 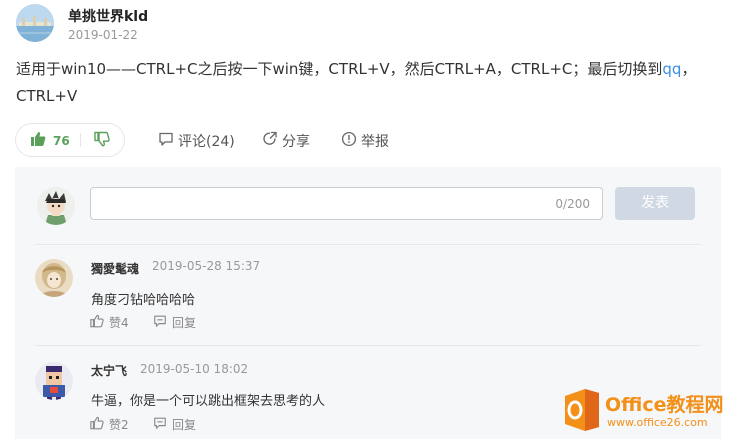 I want to click on comment-text: 角度刁钻哈哈哈哈, so click(x=143, y=300).